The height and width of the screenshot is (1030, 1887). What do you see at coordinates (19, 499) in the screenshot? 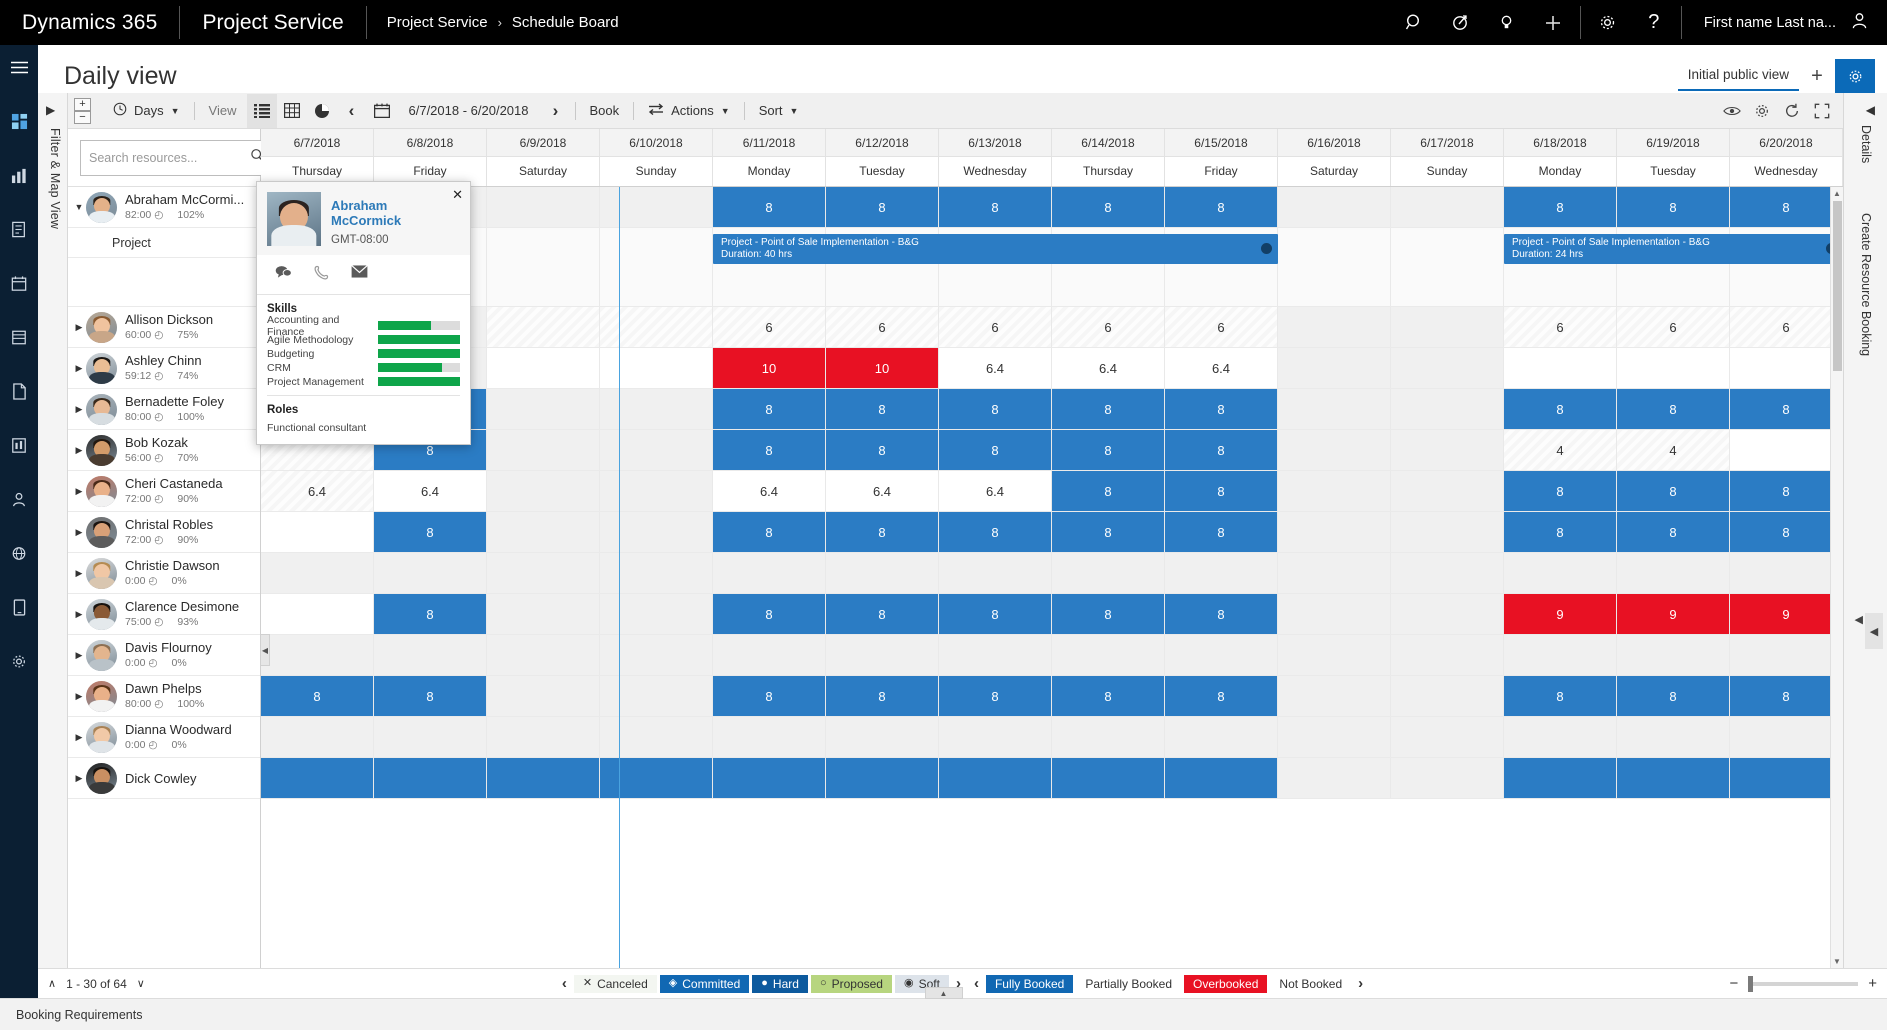
I see `user-icon` at bounding box center [19, 499].